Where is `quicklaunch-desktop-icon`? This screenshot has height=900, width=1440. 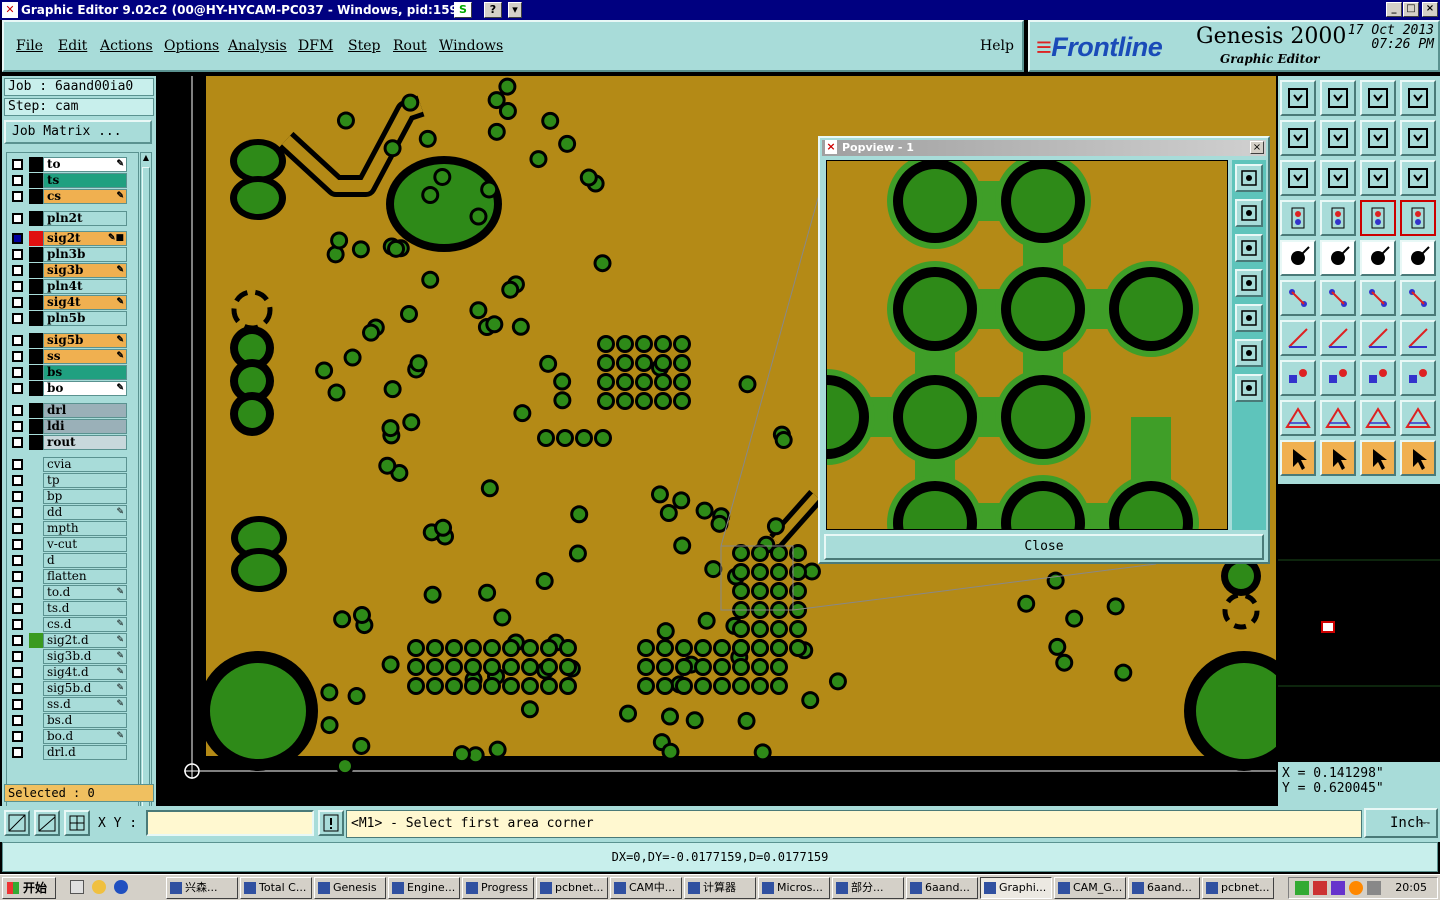
quicklaunch-desktop-icon is located at coordinates (77, 887).